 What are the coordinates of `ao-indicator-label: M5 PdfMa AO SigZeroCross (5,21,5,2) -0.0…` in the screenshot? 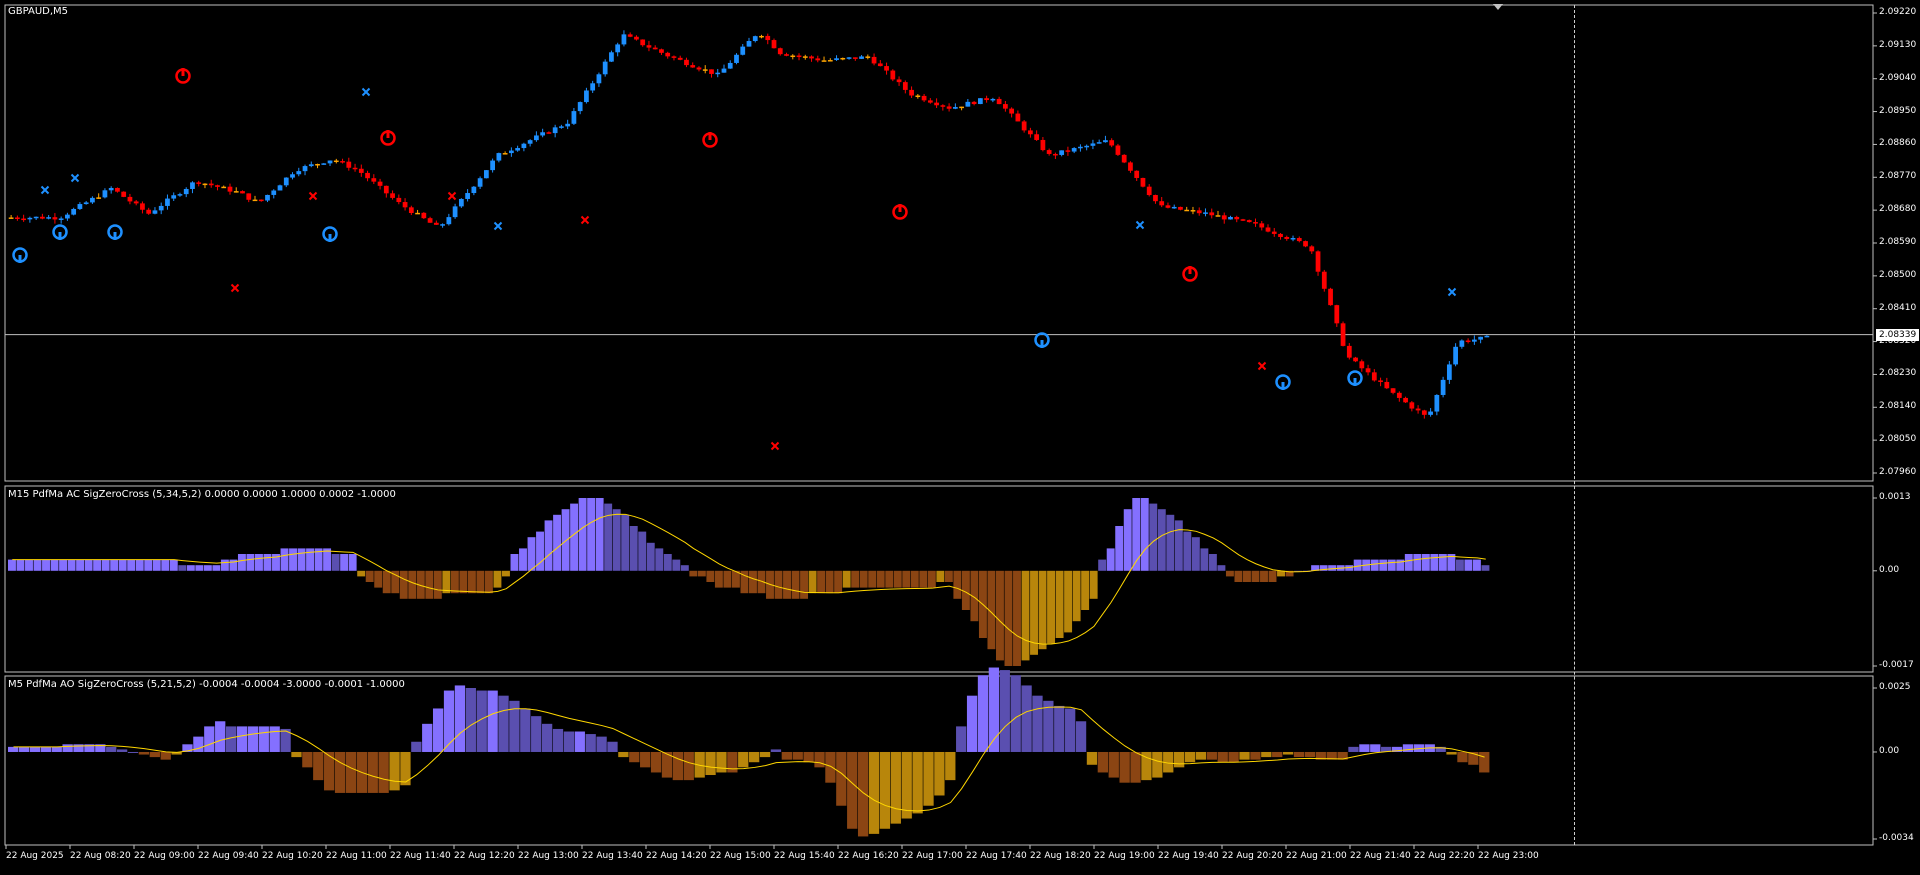 It's located at (206, 684).